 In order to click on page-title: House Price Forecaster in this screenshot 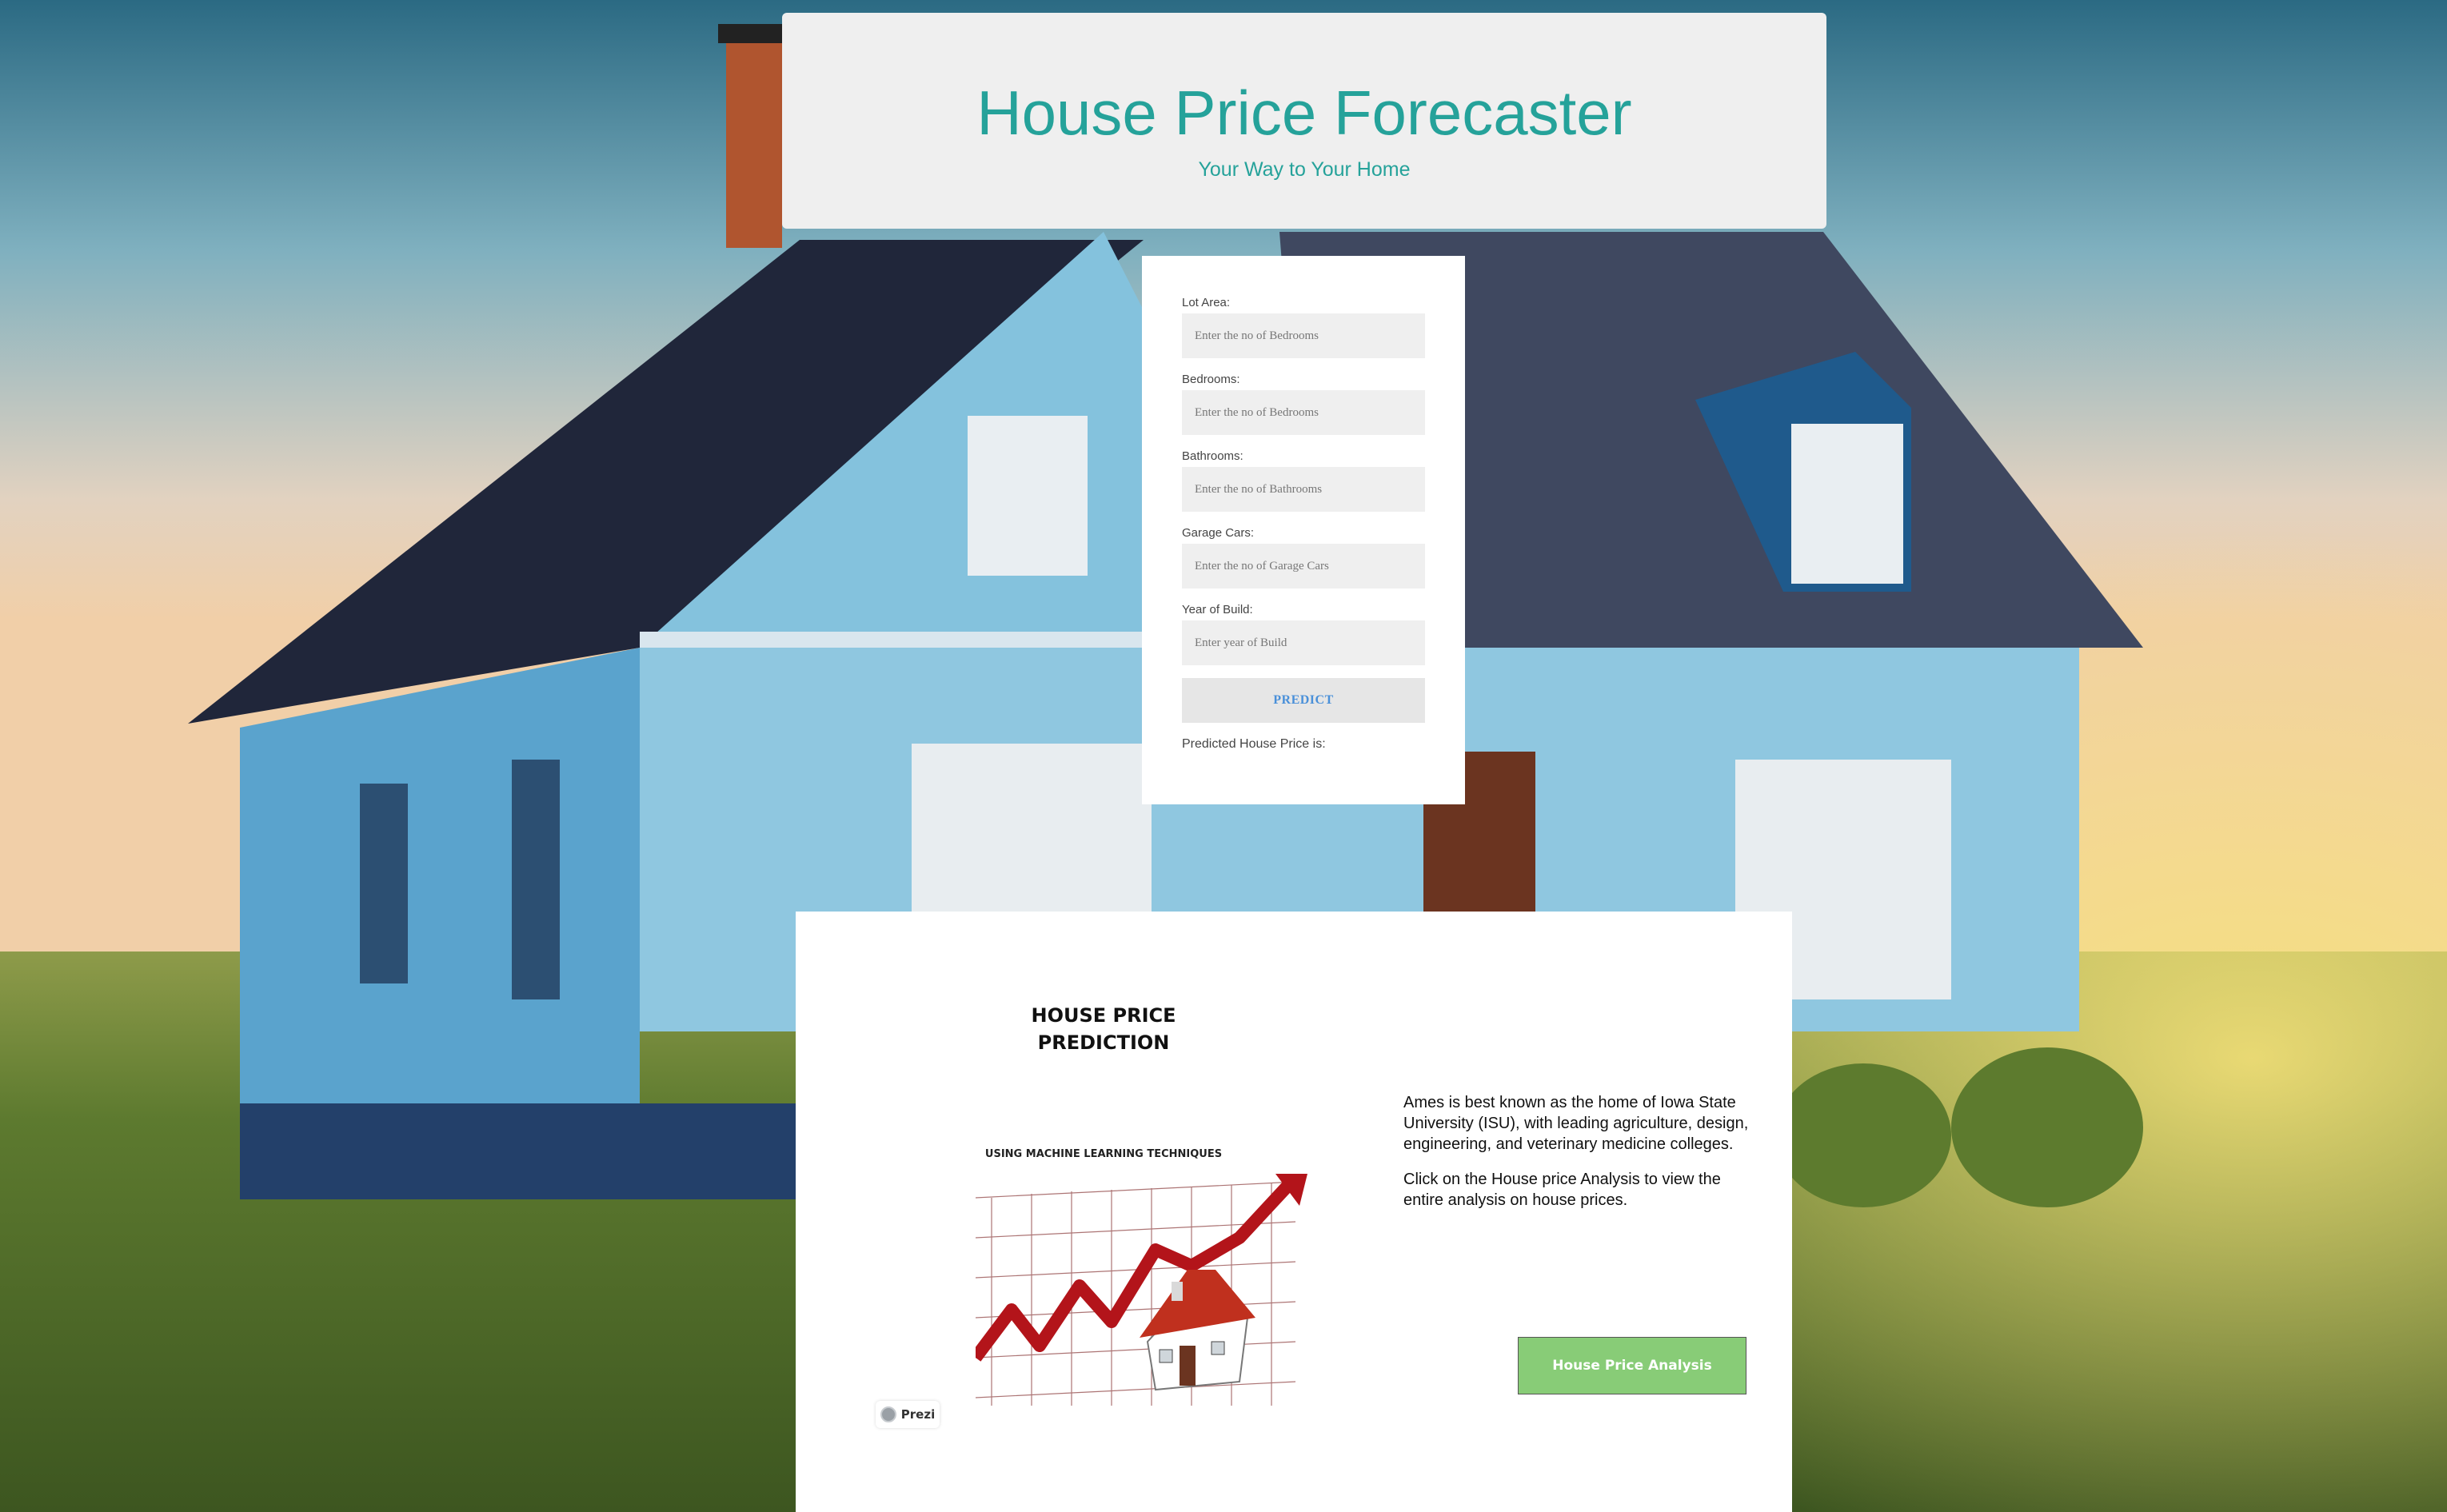, I will do `click(1304, 113)`.